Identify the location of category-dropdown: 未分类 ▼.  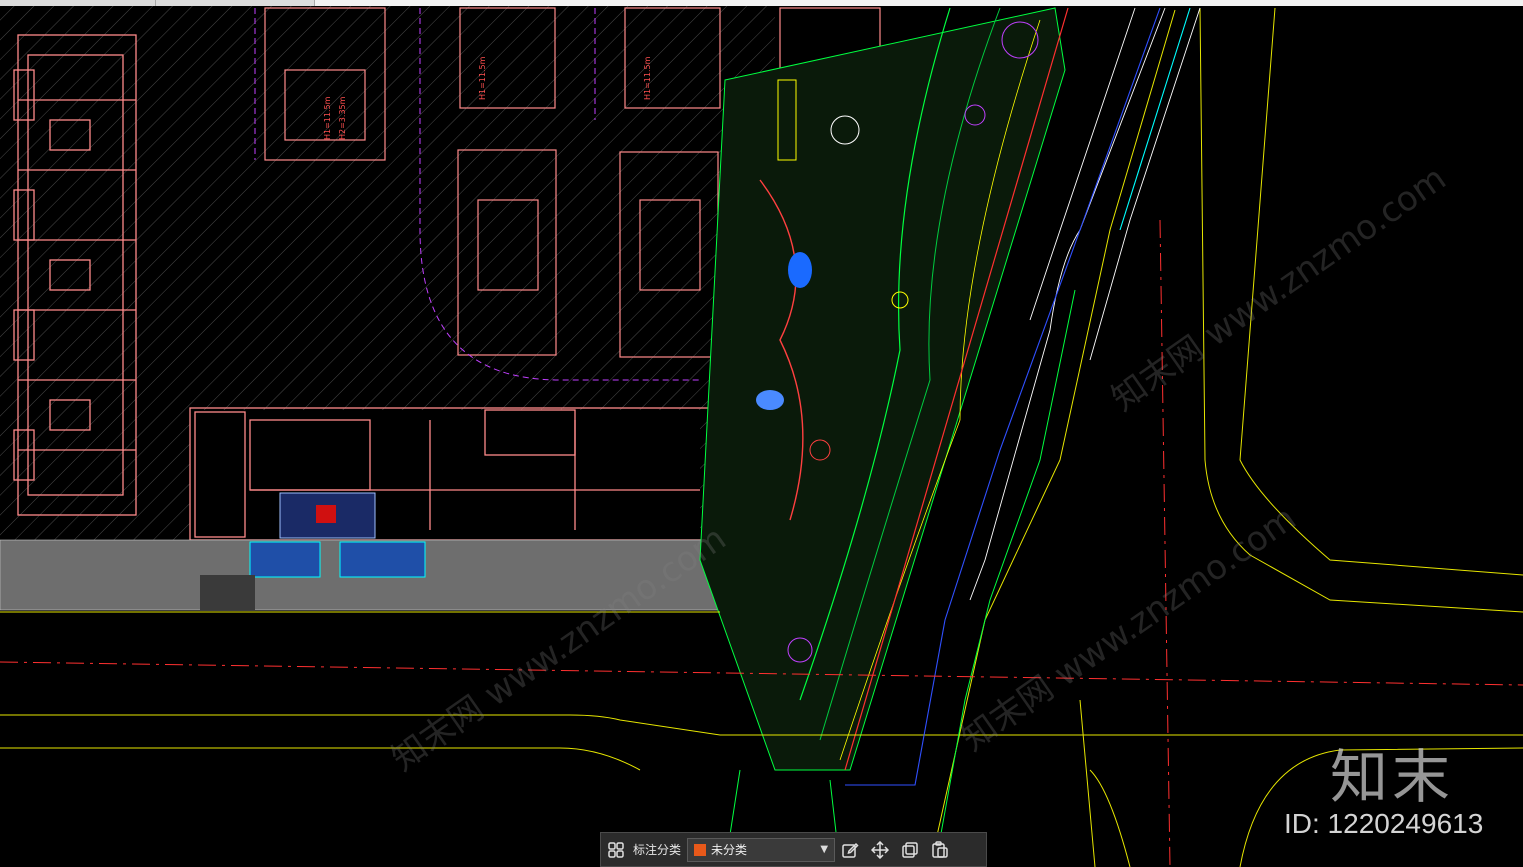
(761, 849).